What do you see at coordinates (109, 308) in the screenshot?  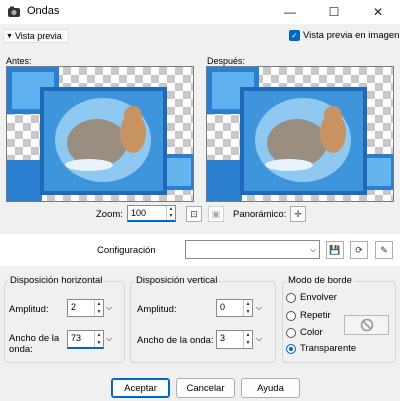 I see `h-amplitude-chevron-icon: ⌵` at bounding box center [109, 308].